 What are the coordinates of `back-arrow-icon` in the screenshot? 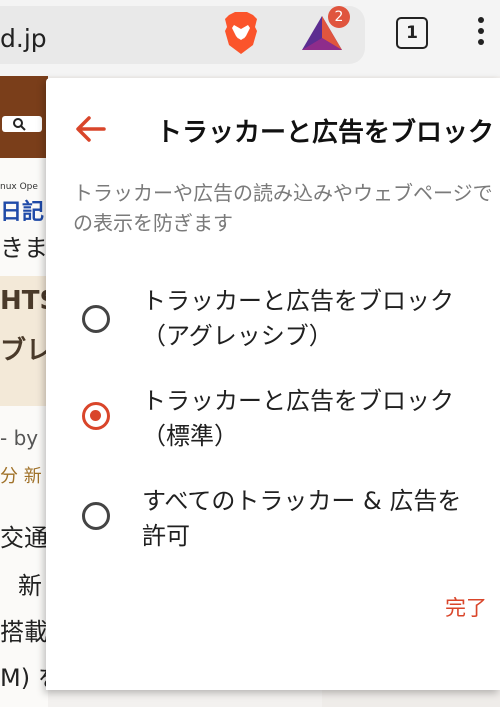 It's located at (91, 129).